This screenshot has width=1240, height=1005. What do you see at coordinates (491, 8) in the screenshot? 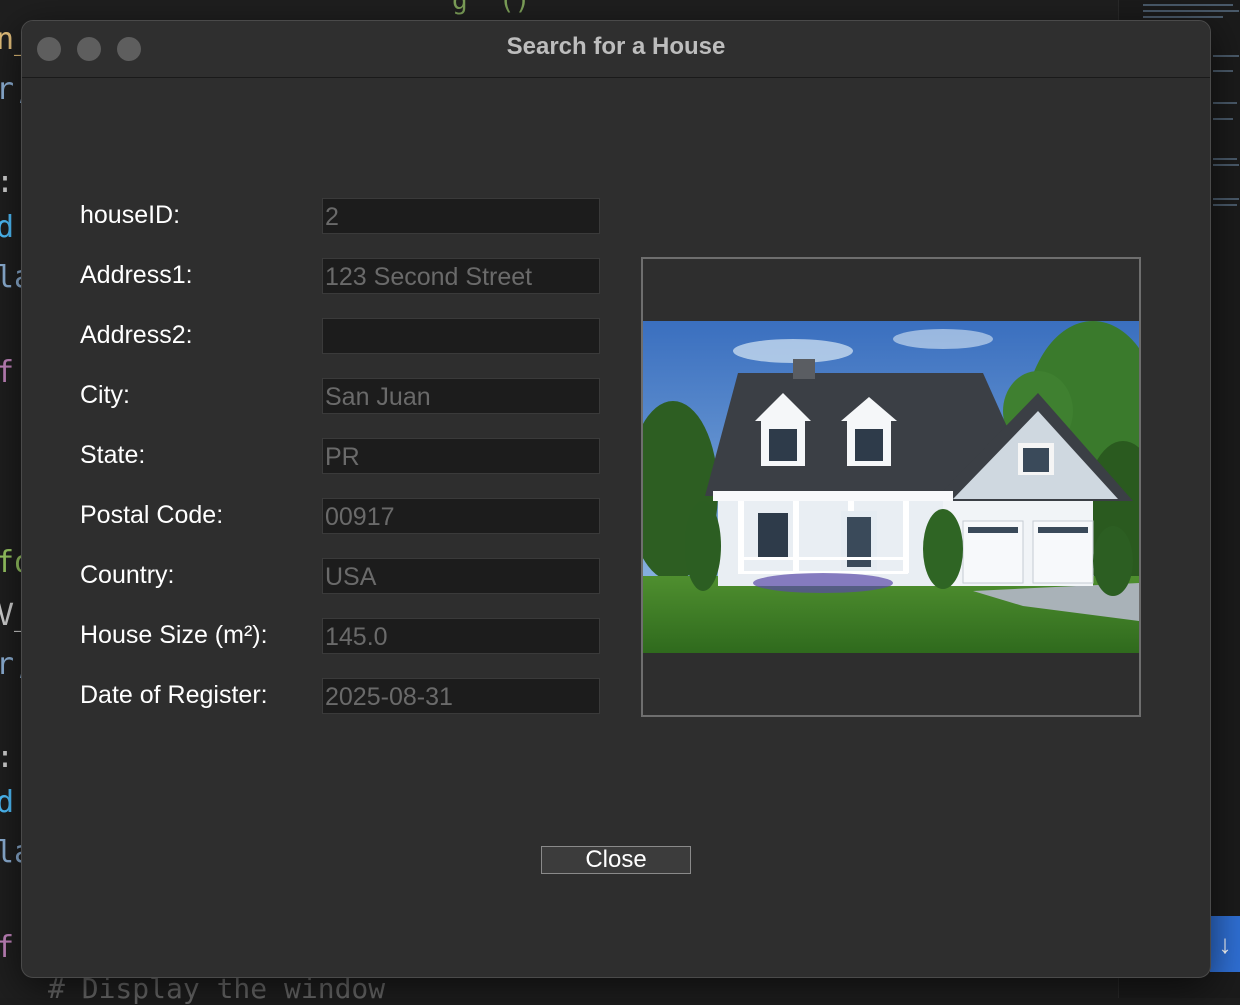
I see `editor-code-line-top: g ()` at bounding box center [491, 8].